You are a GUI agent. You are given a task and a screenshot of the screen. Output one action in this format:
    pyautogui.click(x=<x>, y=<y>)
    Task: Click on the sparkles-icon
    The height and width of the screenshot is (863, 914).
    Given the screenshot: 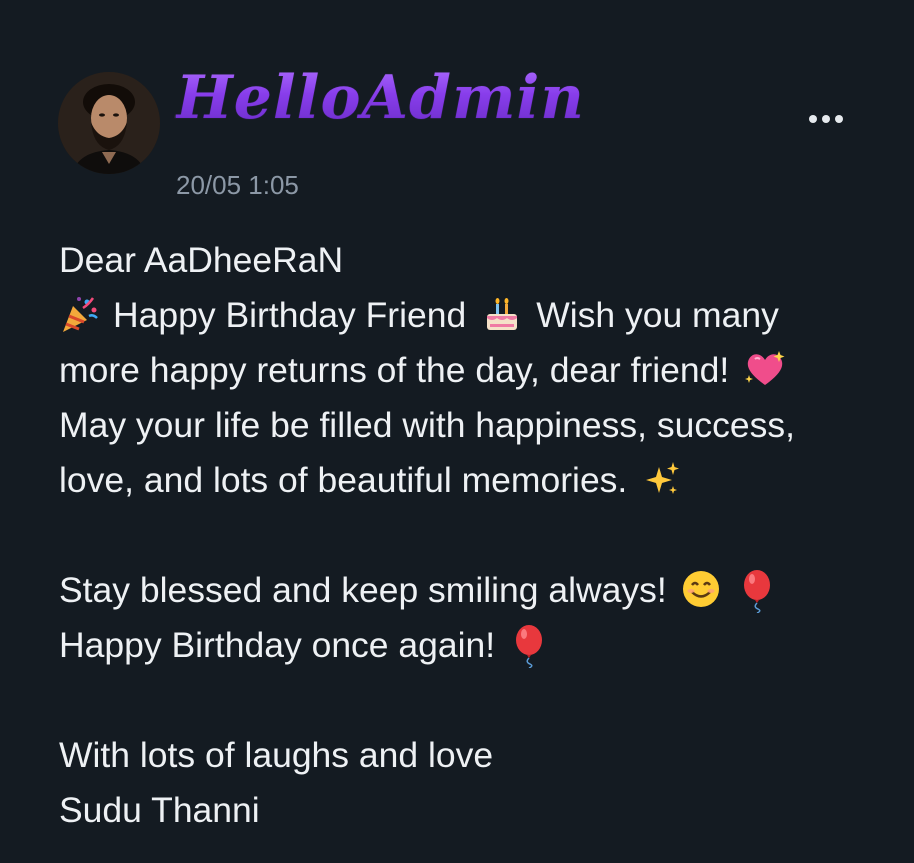 What is the action you would take?
    pyautogui.click(x=661, y=479)
    